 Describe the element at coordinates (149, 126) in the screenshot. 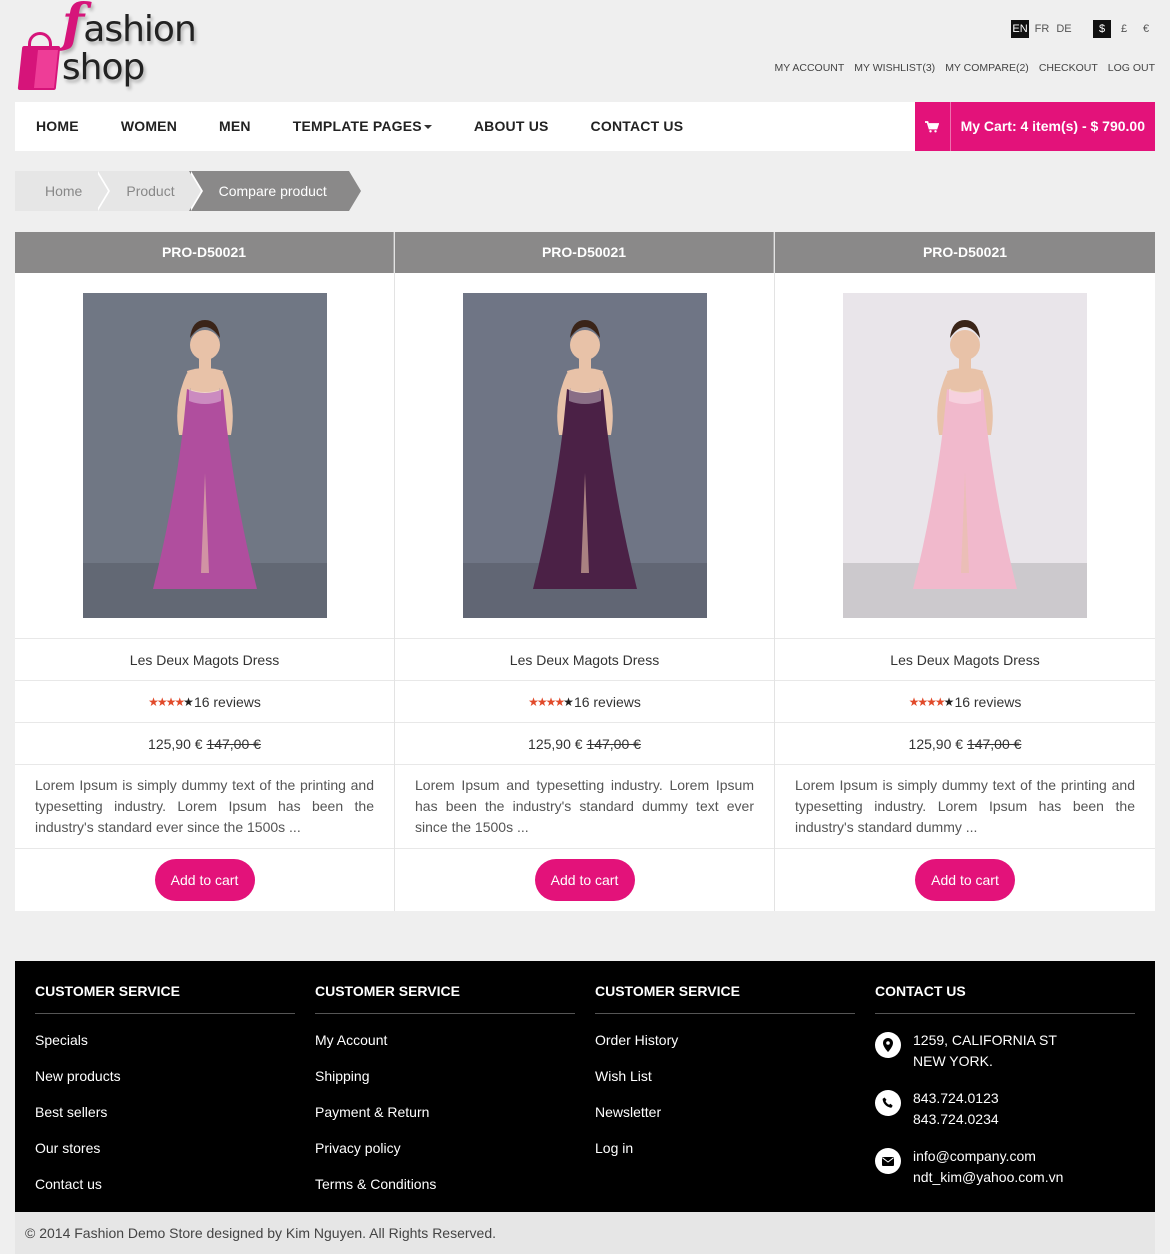

I see `nav-women: WOMEN` at that location.